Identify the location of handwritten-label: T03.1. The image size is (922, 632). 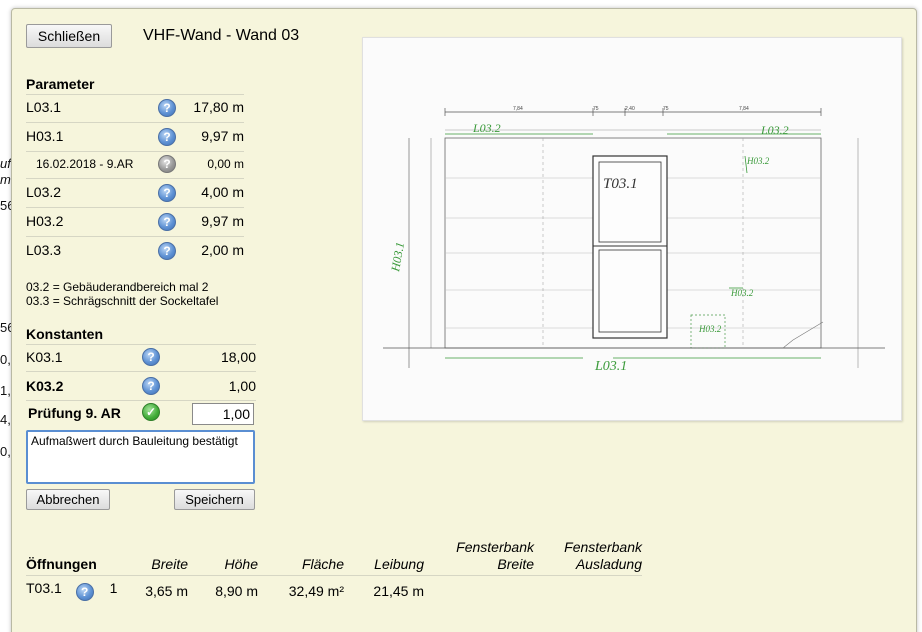
(620, 184).